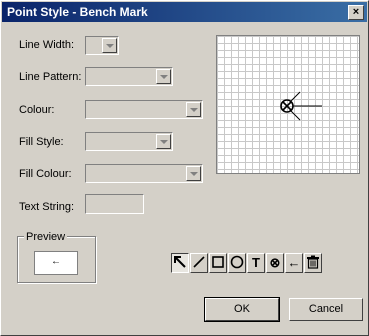 The width and height of the screenshot is (369, 336). What do you see at coordinates (184, 12) in the screenshot?
I see `title-bar: Point Style - Bench Mark ×` at bounding box center [184, 12].